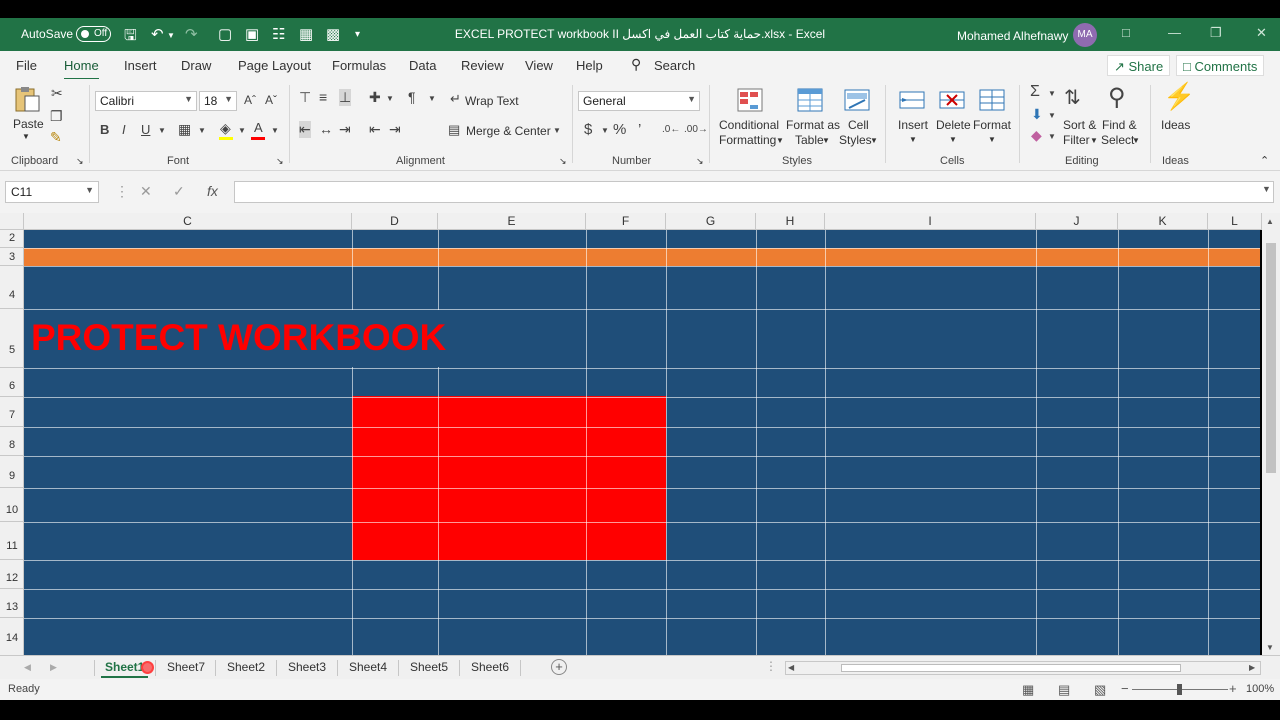 The image size is (1280, 720). What do you see at coordinates (747, 140) in the screenshot?
I see `conditional-formatting-label-2: Formatting` at bounding box center [747, 140].